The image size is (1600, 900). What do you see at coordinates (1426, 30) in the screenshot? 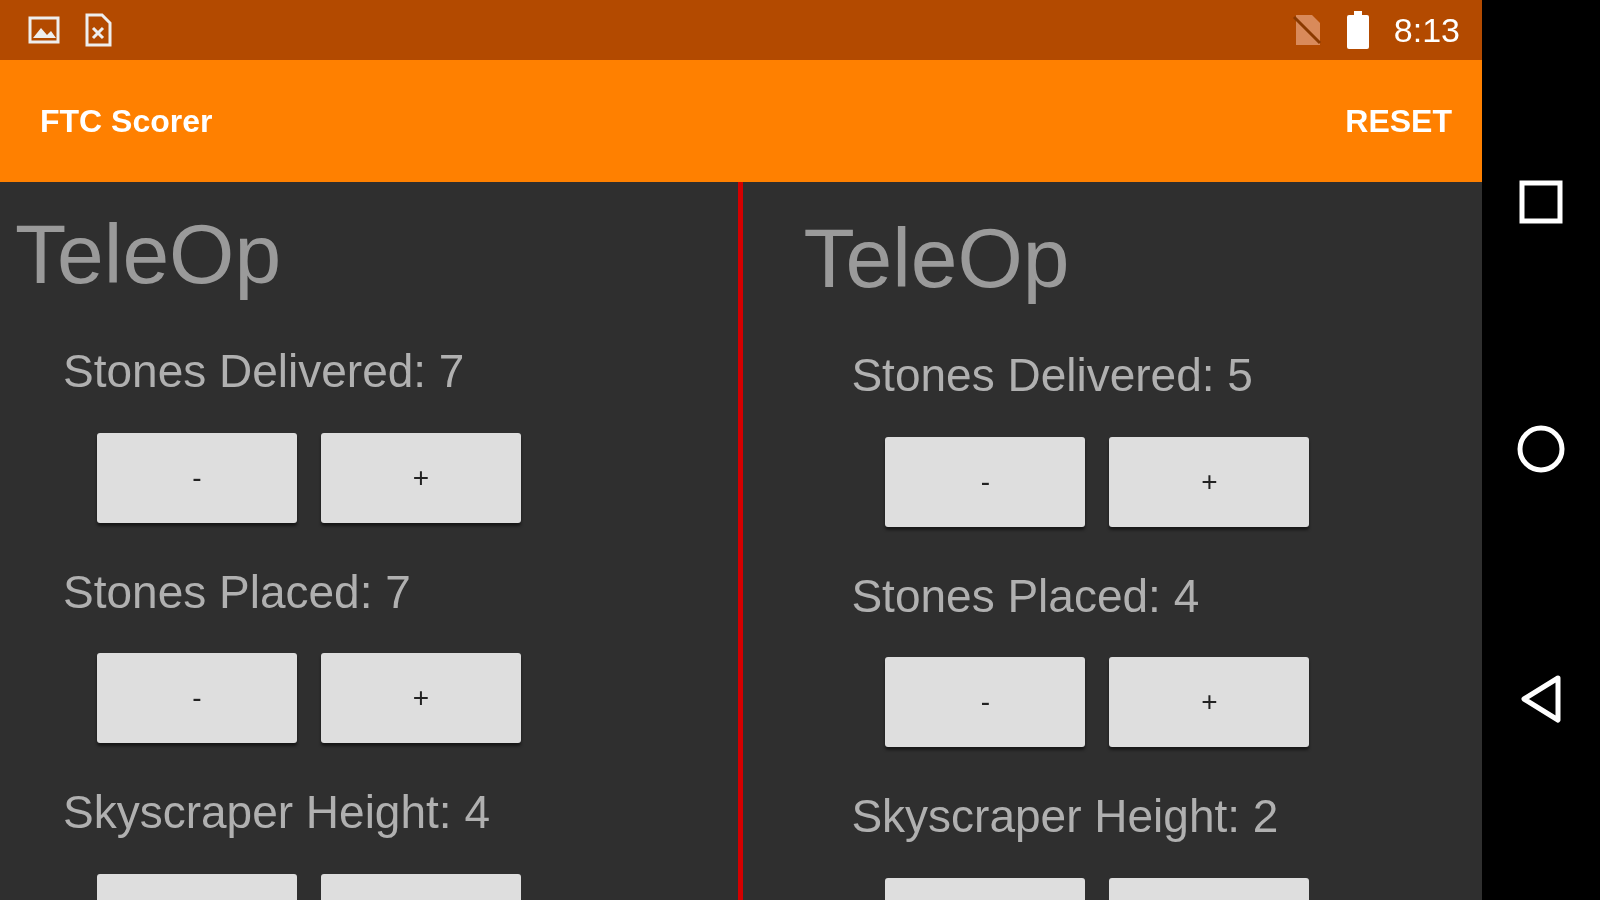
I see `clock-time: 8:13` at bounding box center [1426, 30].